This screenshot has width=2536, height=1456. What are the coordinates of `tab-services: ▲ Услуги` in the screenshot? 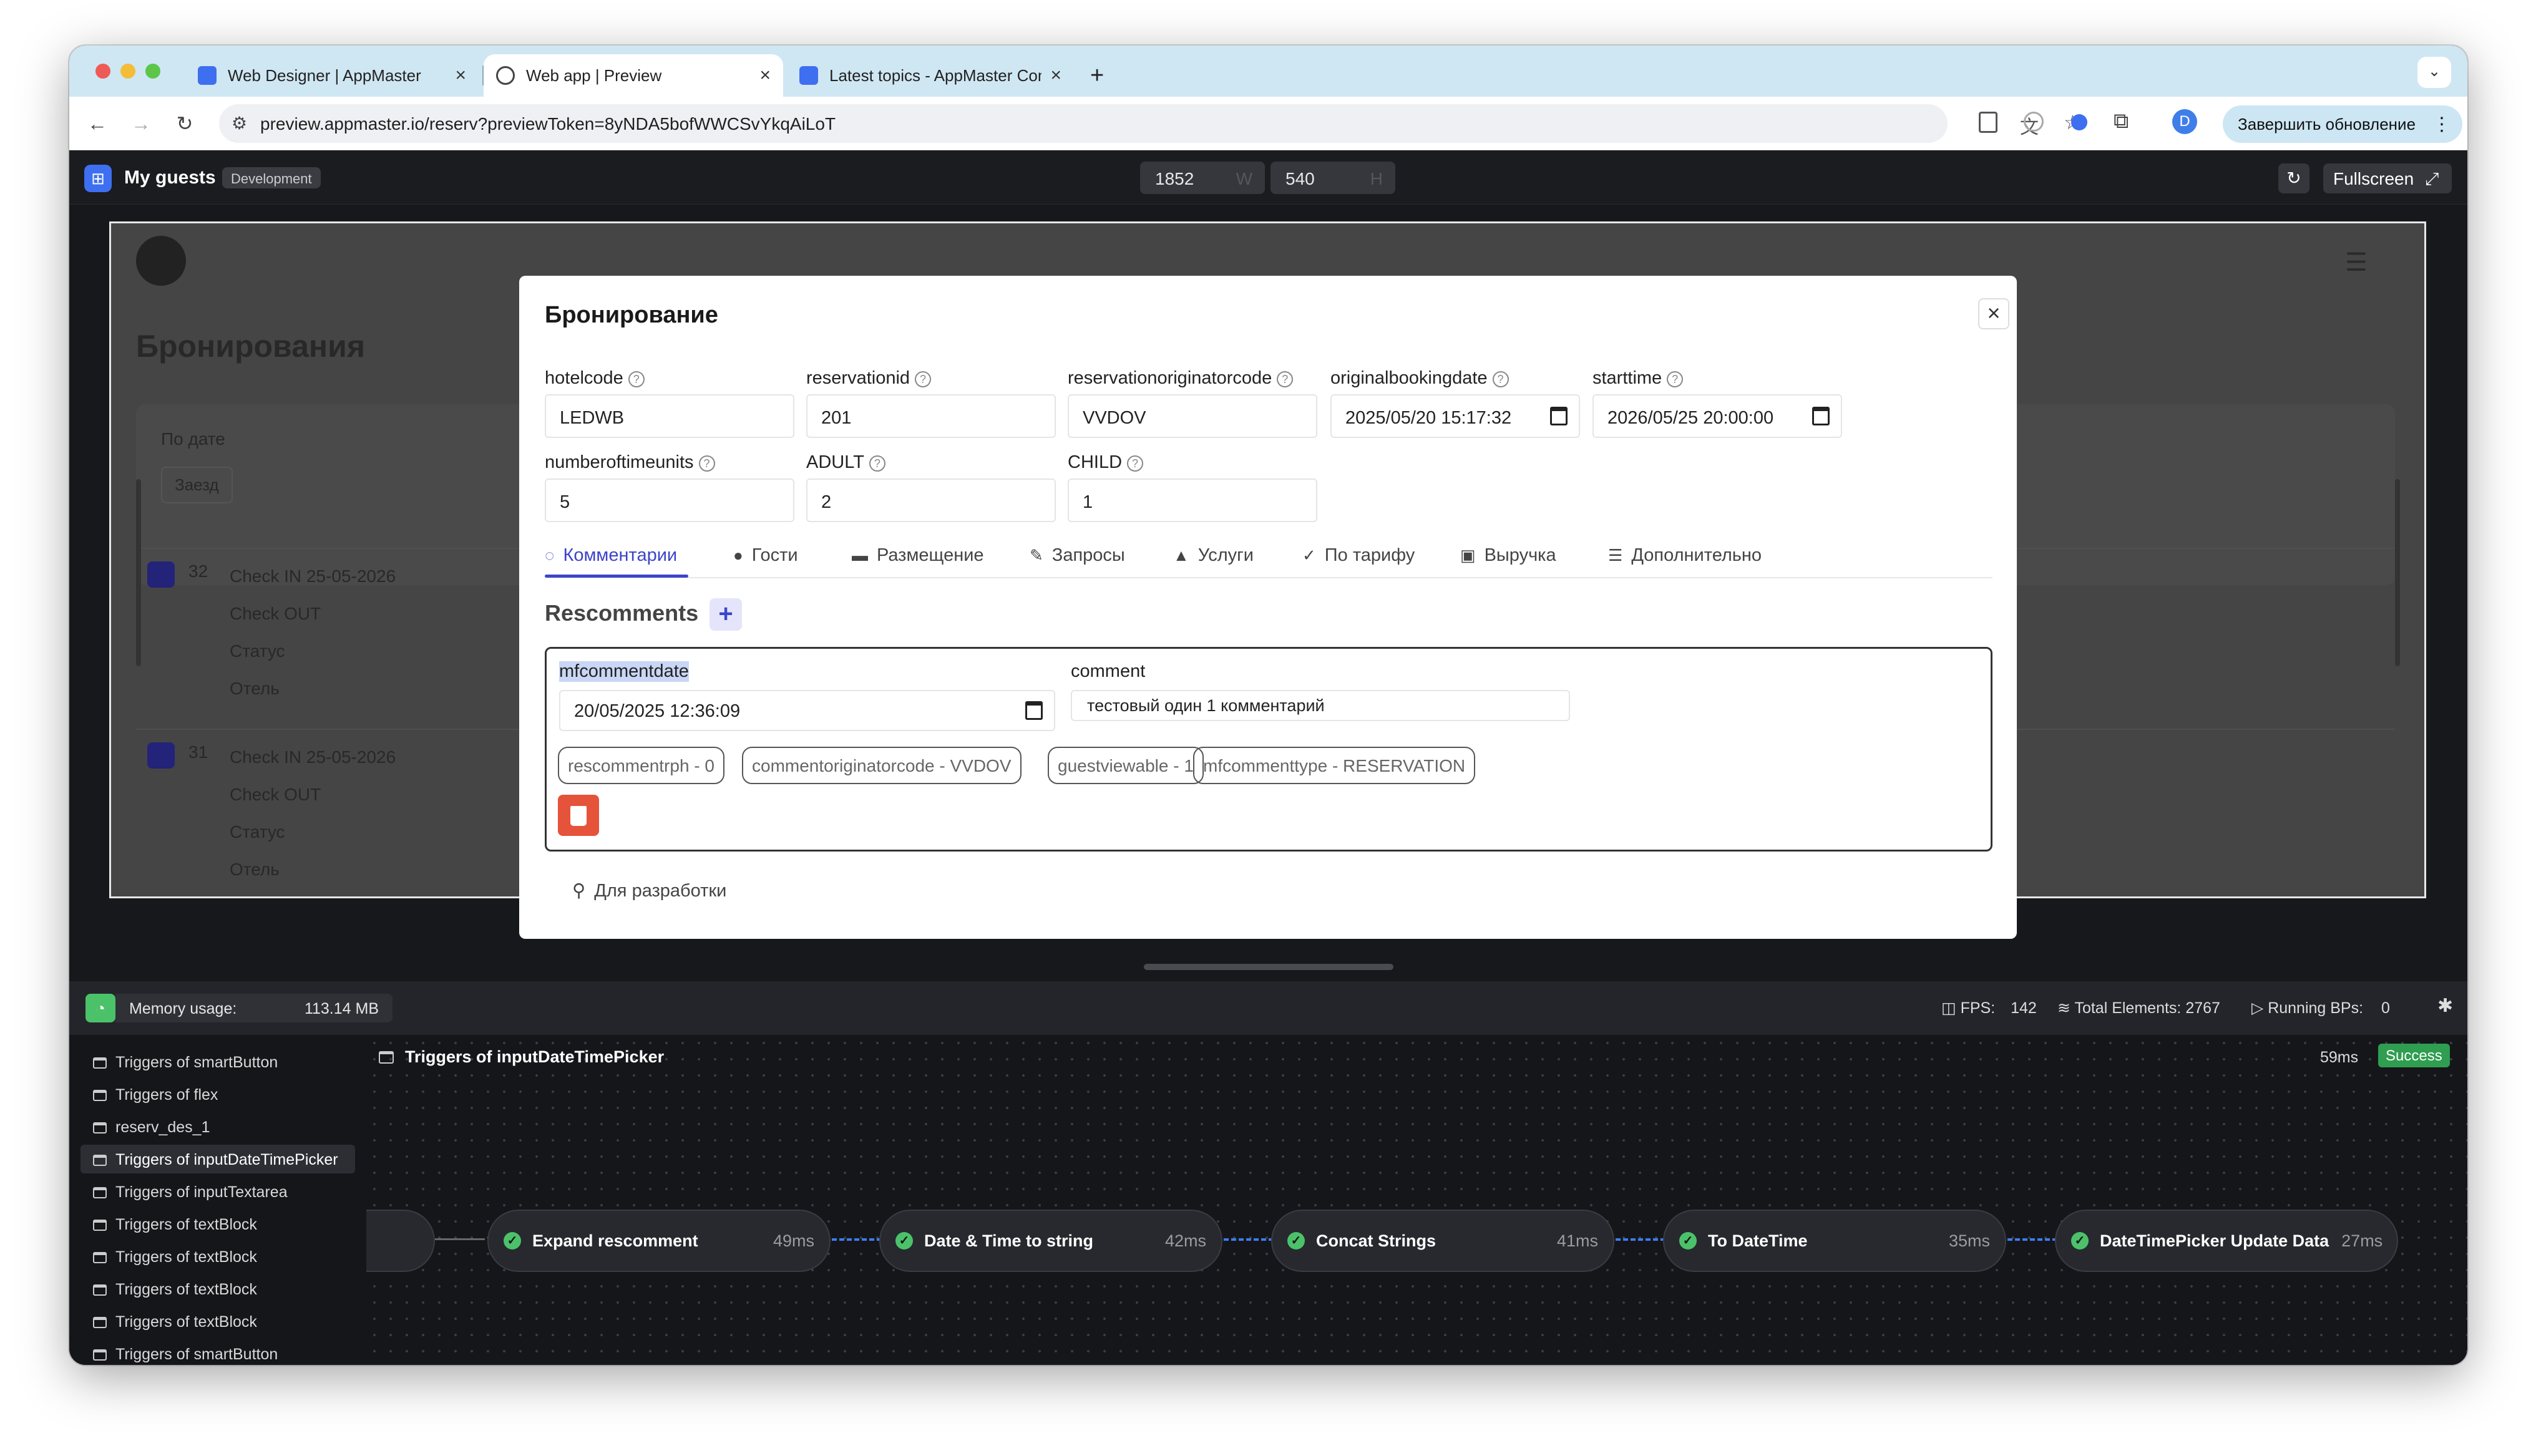 It's located at (1213, 556).